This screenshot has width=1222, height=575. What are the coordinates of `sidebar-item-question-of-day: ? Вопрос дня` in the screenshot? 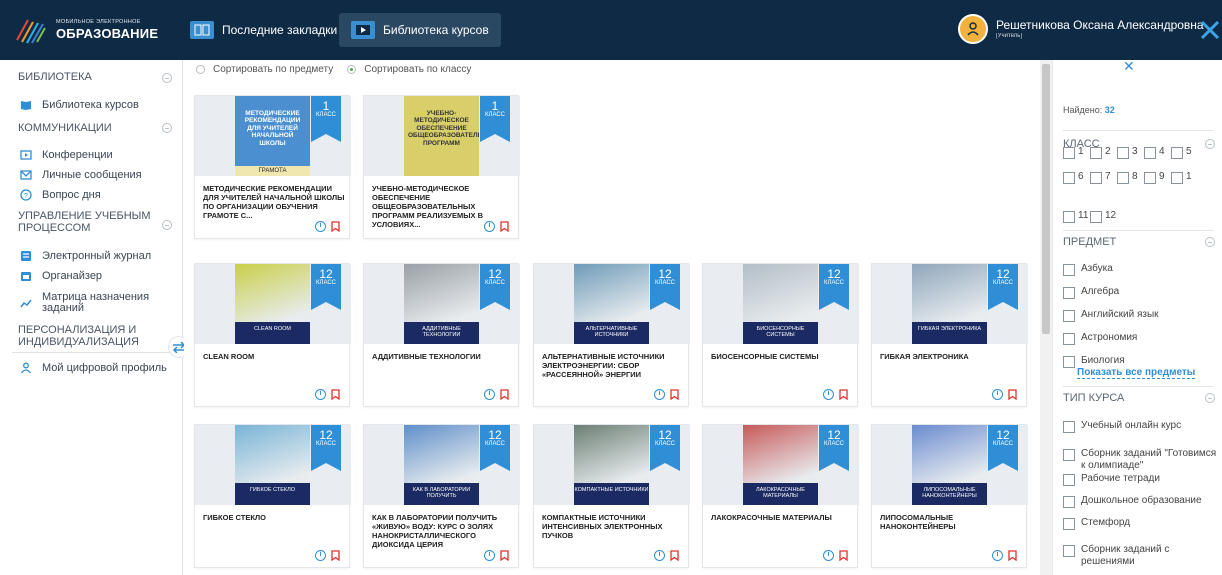 It's located at (60, 195).